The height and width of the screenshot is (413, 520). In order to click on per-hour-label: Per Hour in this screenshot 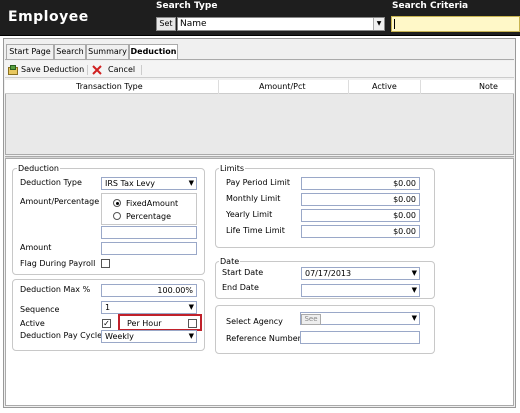, I will do `click(144, 323)`.